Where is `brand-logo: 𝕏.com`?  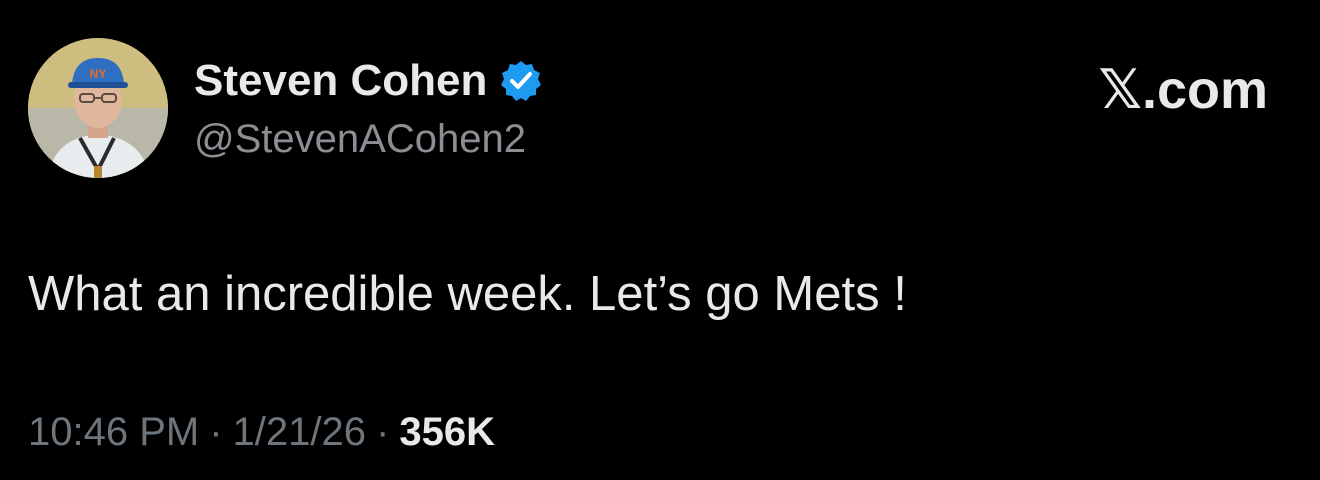 brand-logo: 𝕏.com is located at coordinates (1183, 90).